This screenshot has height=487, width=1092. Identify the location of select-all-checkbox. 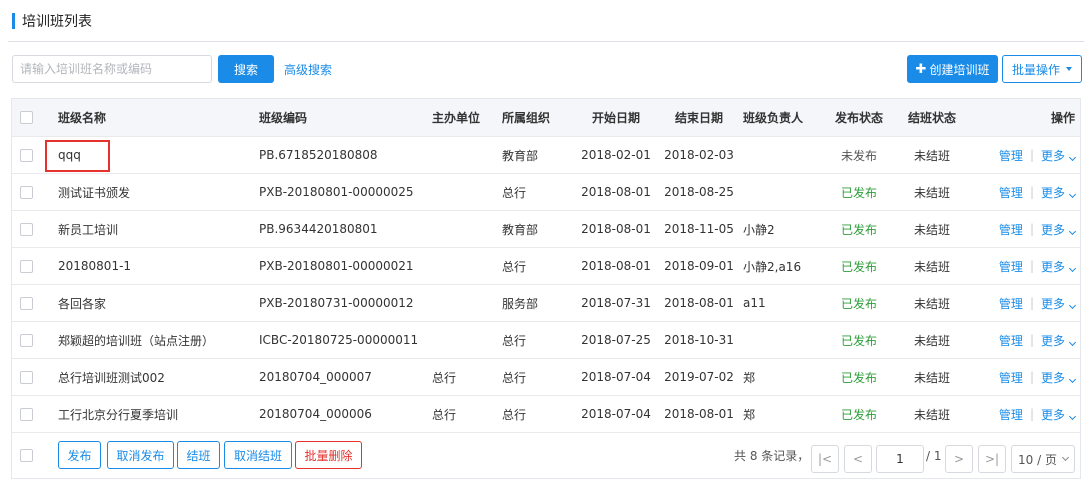
(26, 117).